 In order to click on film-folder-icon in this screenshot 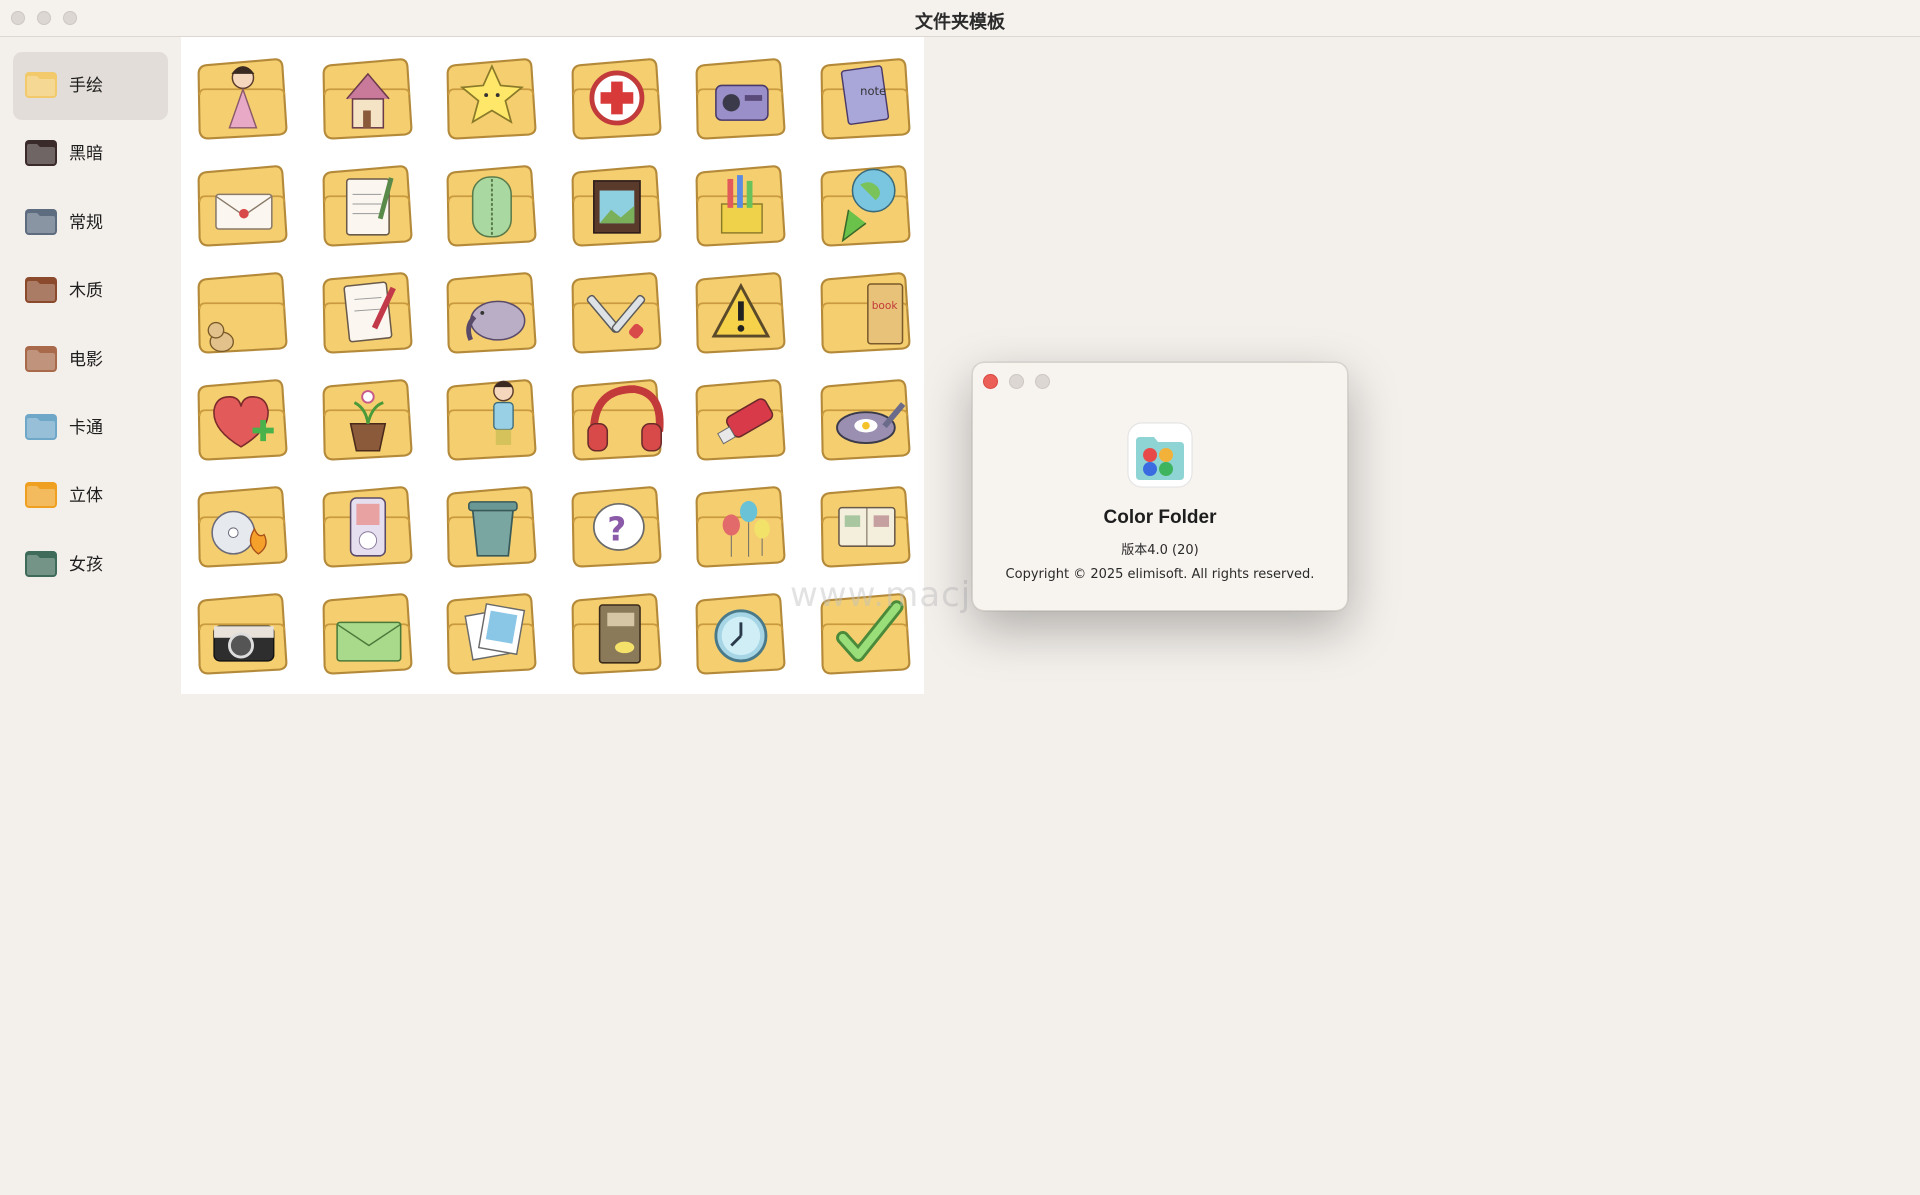, I will do `click(615, 204)`.